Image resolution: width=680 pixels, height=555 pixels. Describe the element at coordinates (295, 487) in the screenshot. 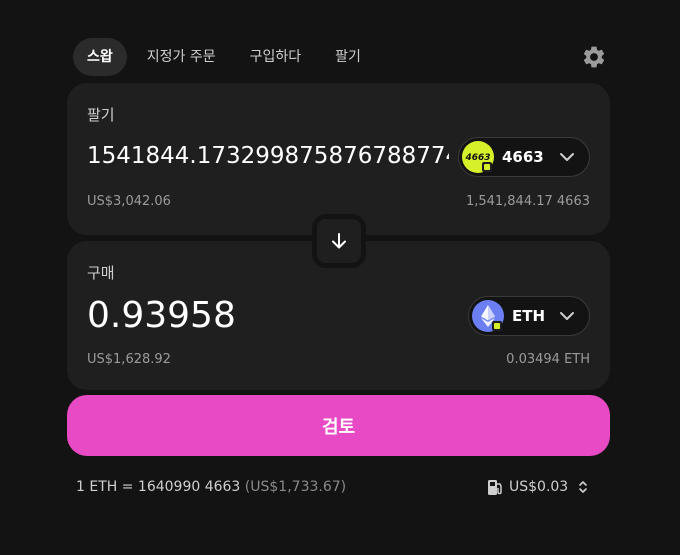

I see `exchange-rate-usd: (US$1,733.67)` at that location.